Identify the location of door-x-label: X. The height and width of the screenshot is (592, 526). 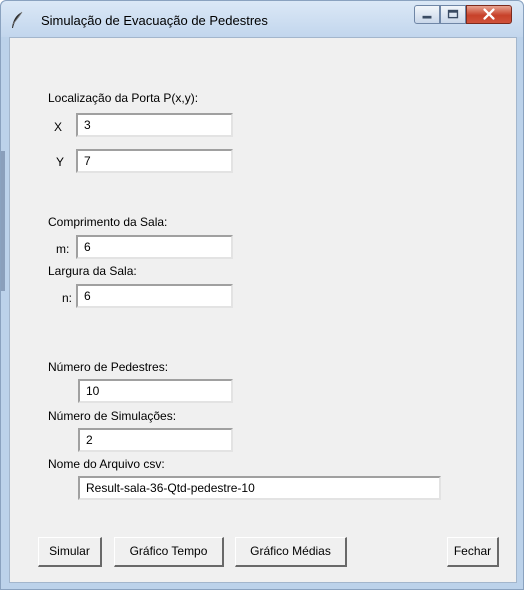
(58, 127).